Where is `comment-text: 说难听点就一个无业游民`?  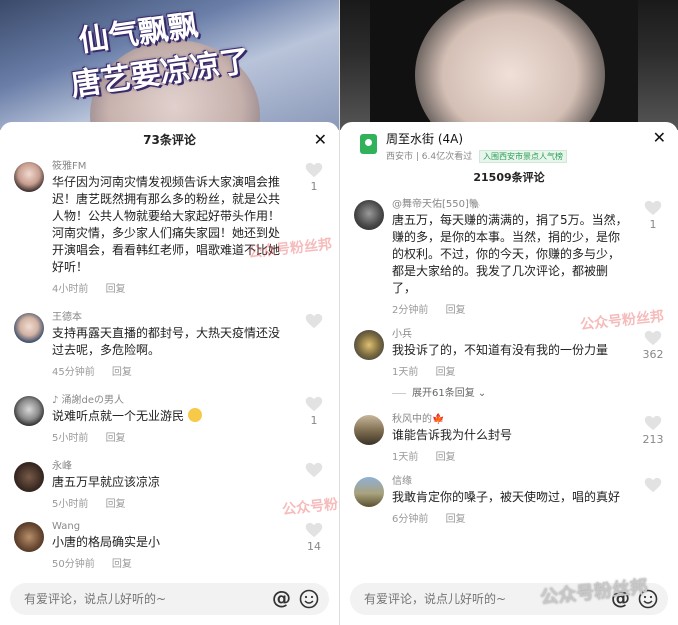
comment-text: 说难听点就一个无业游民 is located at coordinates (171, 416).